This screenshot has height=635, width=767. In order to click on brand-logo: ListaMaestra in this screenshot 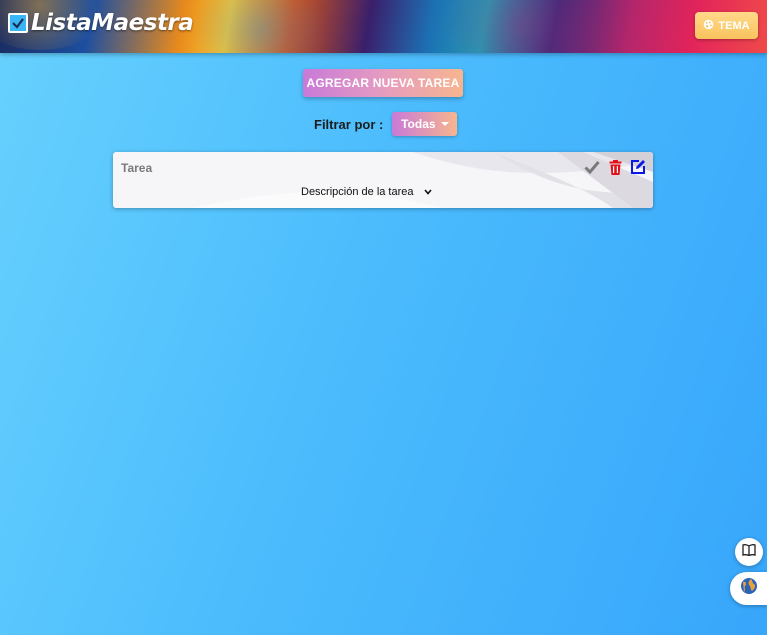, I will do `click(101, 23)`.